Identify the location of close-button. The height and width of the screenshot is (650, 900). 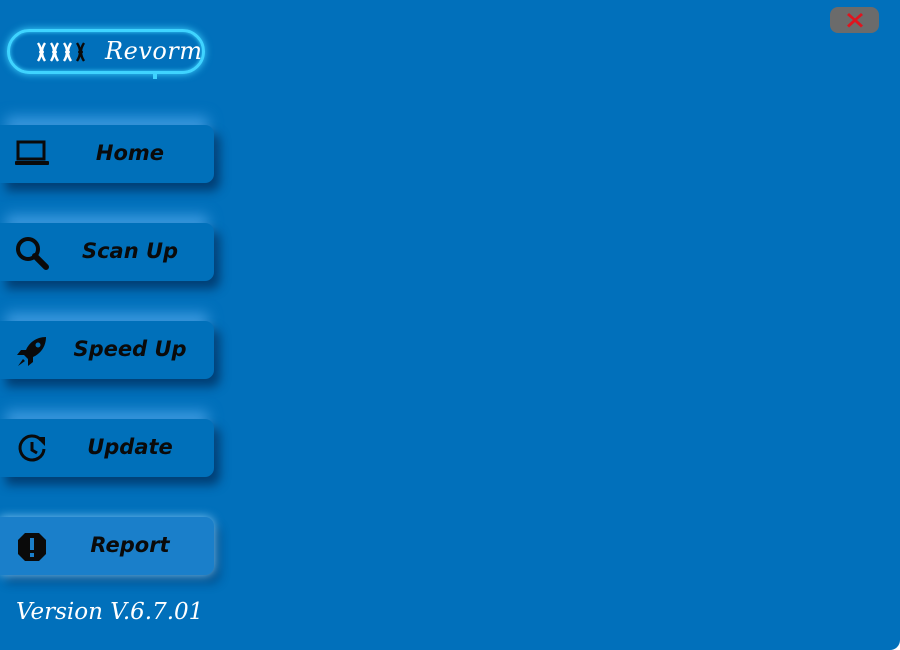
(854, 20).